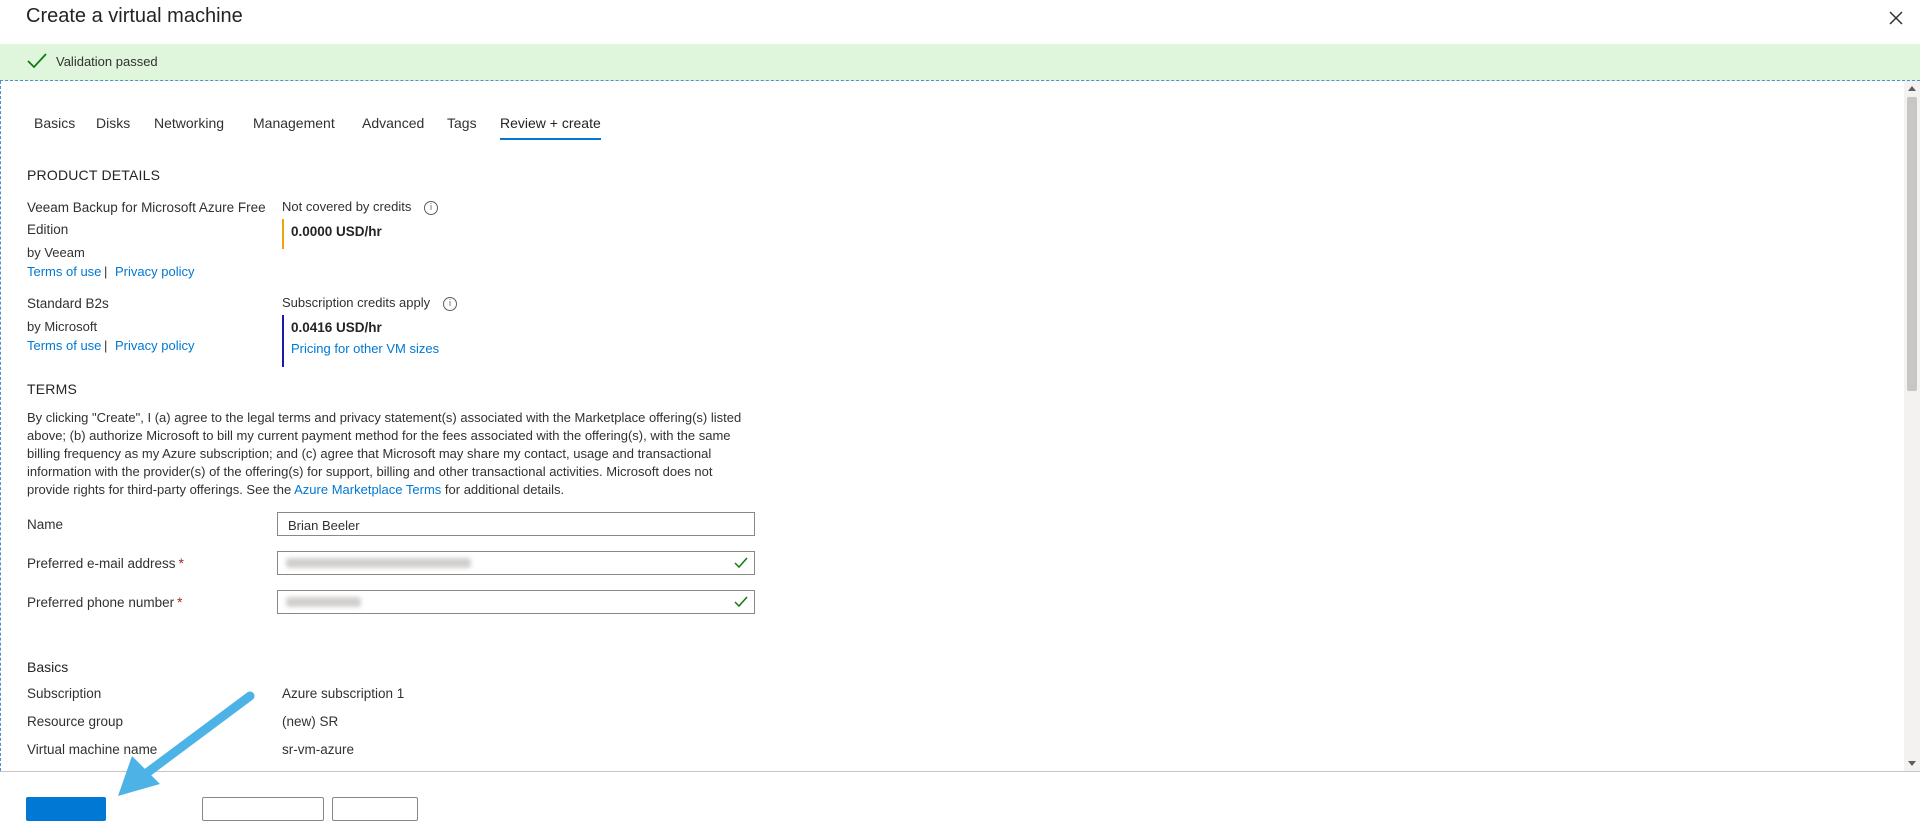 This screenshot has width=1920, height=821. What do you see at coordinates (960, 22) in the screenshot?
I see `blade-header: Create a virtual machine` at bounding box center [960, 22].